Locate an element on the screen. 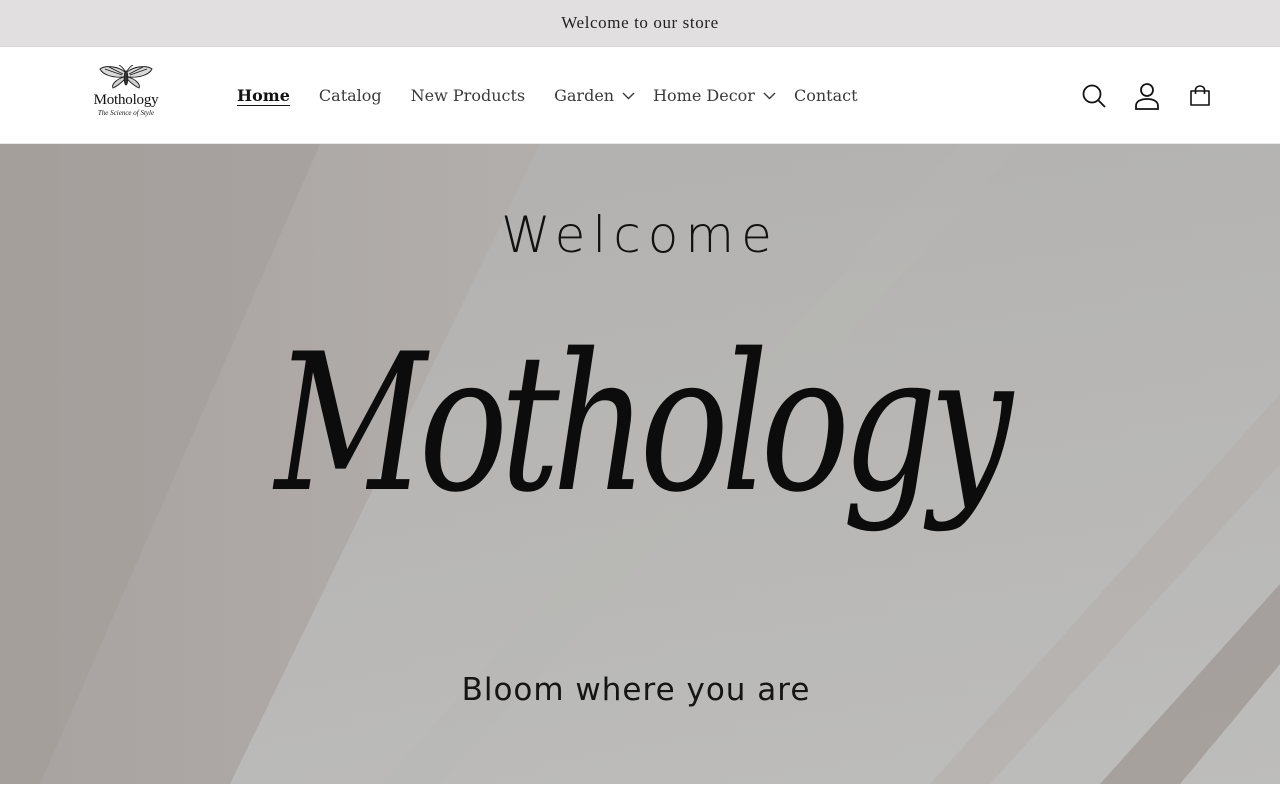 This screenshot has height=800, width=1280. nav-label: Contact is located at coordinates (825, 95).